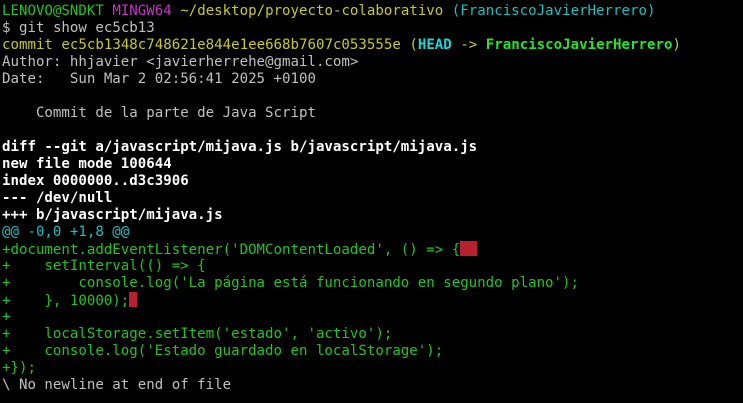 The width and height of the screenshot is (743, 403). What do you see at coordinates (676, 45) in the screenshot?
I see `ref-close: )` at bounding box center [676, 45].